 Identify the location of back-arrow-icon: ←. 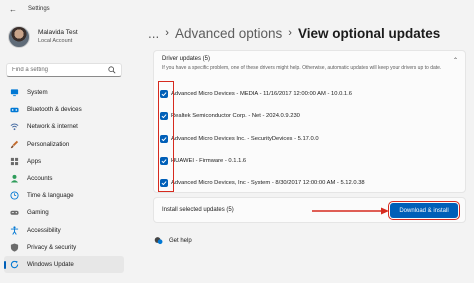
(13, 9).